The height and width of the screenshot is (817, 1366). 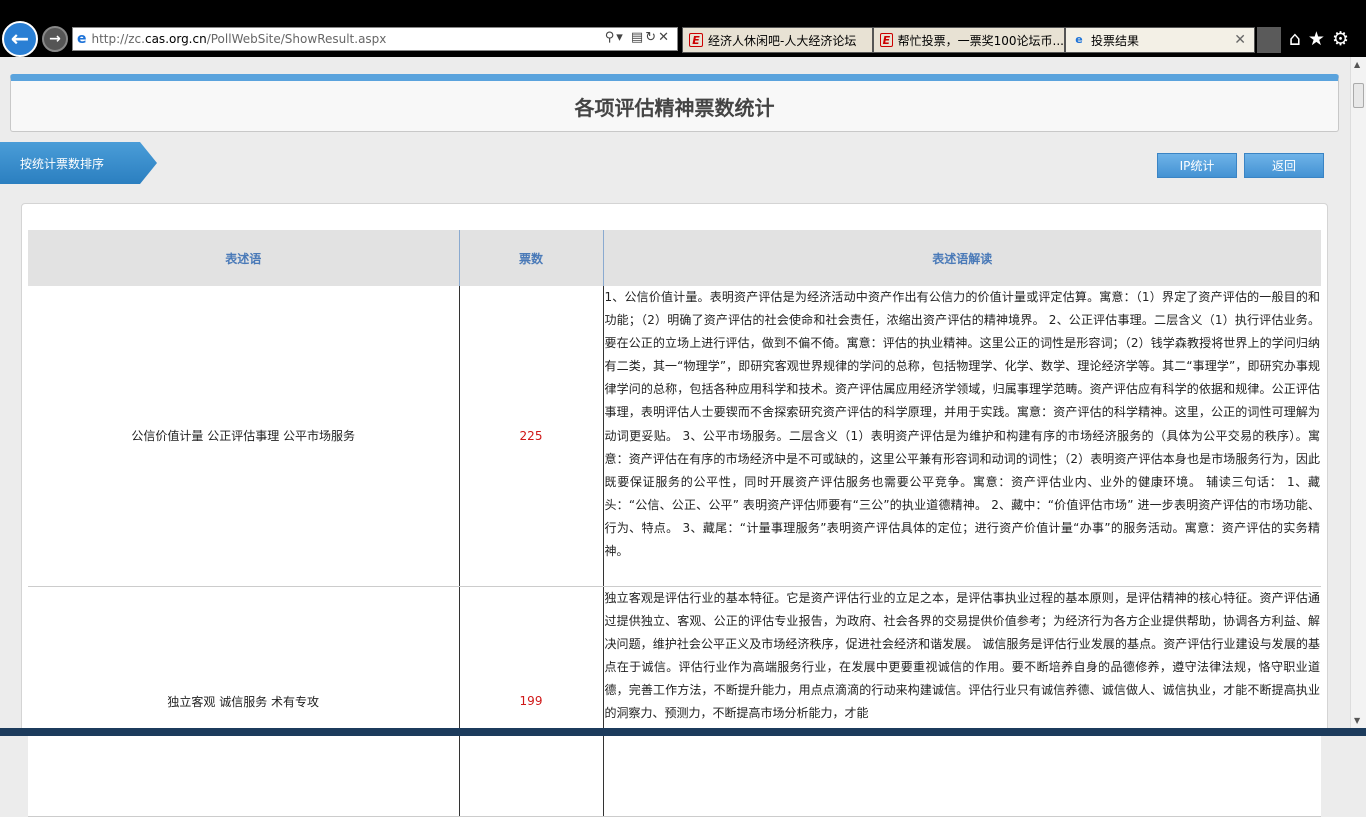 What do you see at coordinates (244, 436) in the screenshot?
I see `phrase-cell: 公信价值计量 公正评估事理 公平市场服务` at bounding box center [244, 436].